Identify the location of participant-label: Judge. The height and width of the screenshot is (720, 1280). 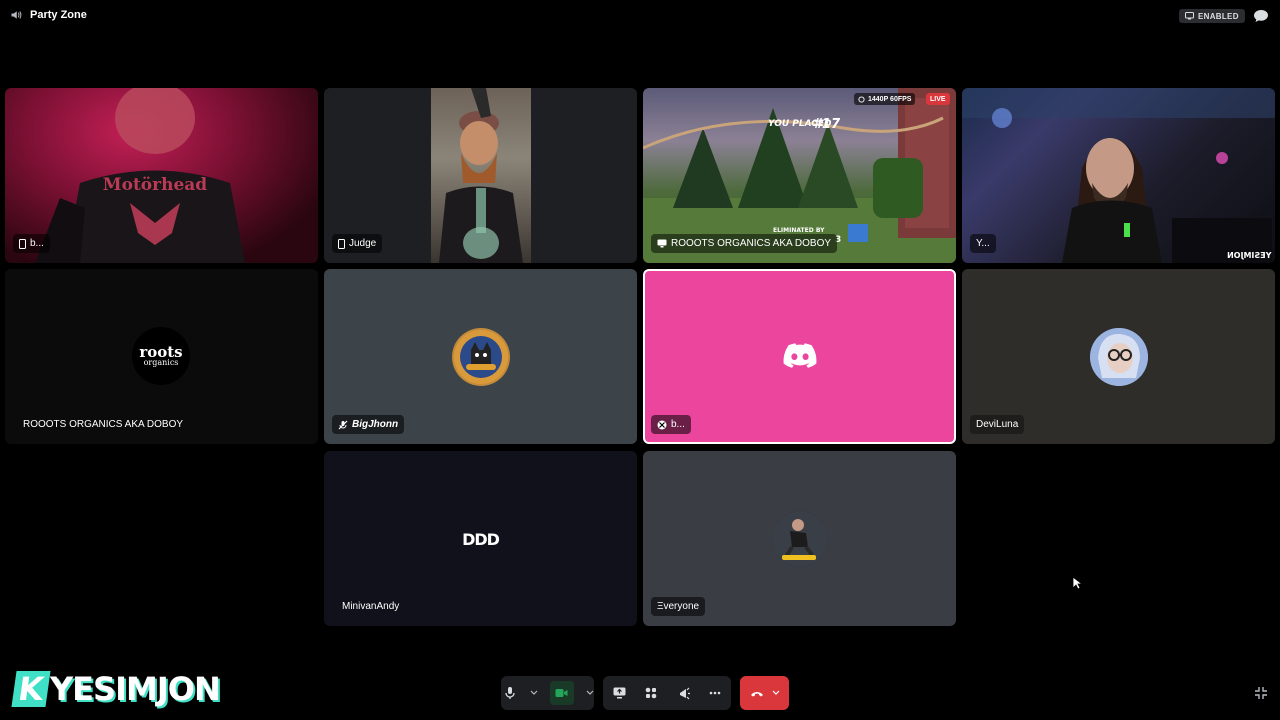
(357, 243).